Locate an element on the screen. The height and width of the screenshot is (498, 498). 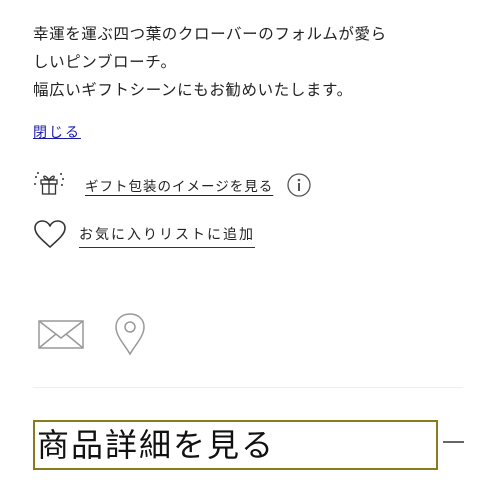
favorite-row: お気に入りリストに追加 is located at coordinates (144, 236).